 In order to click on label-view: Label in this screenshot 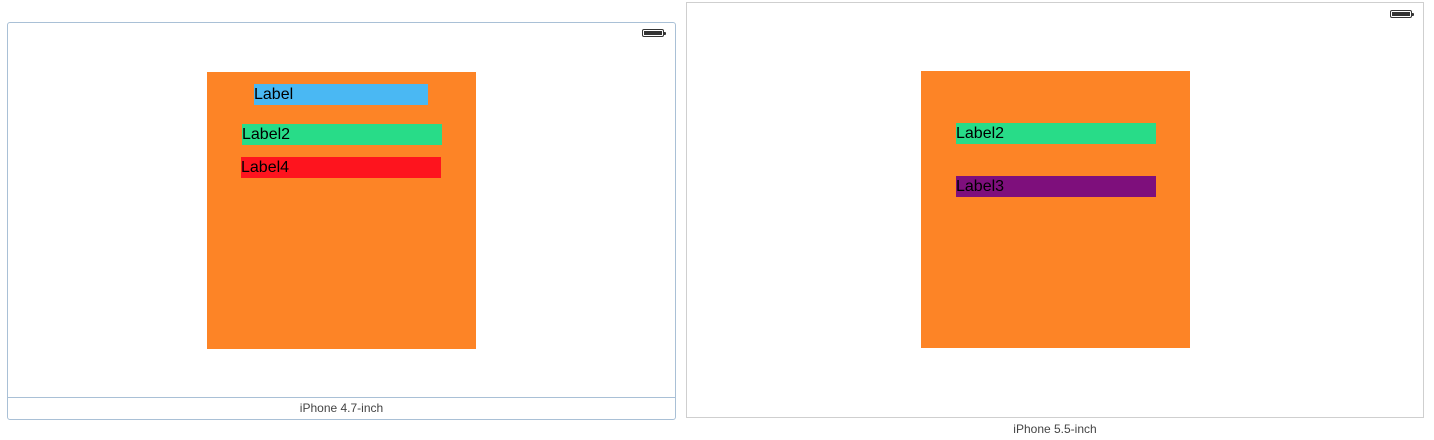, I will do `click(341, 94)`.